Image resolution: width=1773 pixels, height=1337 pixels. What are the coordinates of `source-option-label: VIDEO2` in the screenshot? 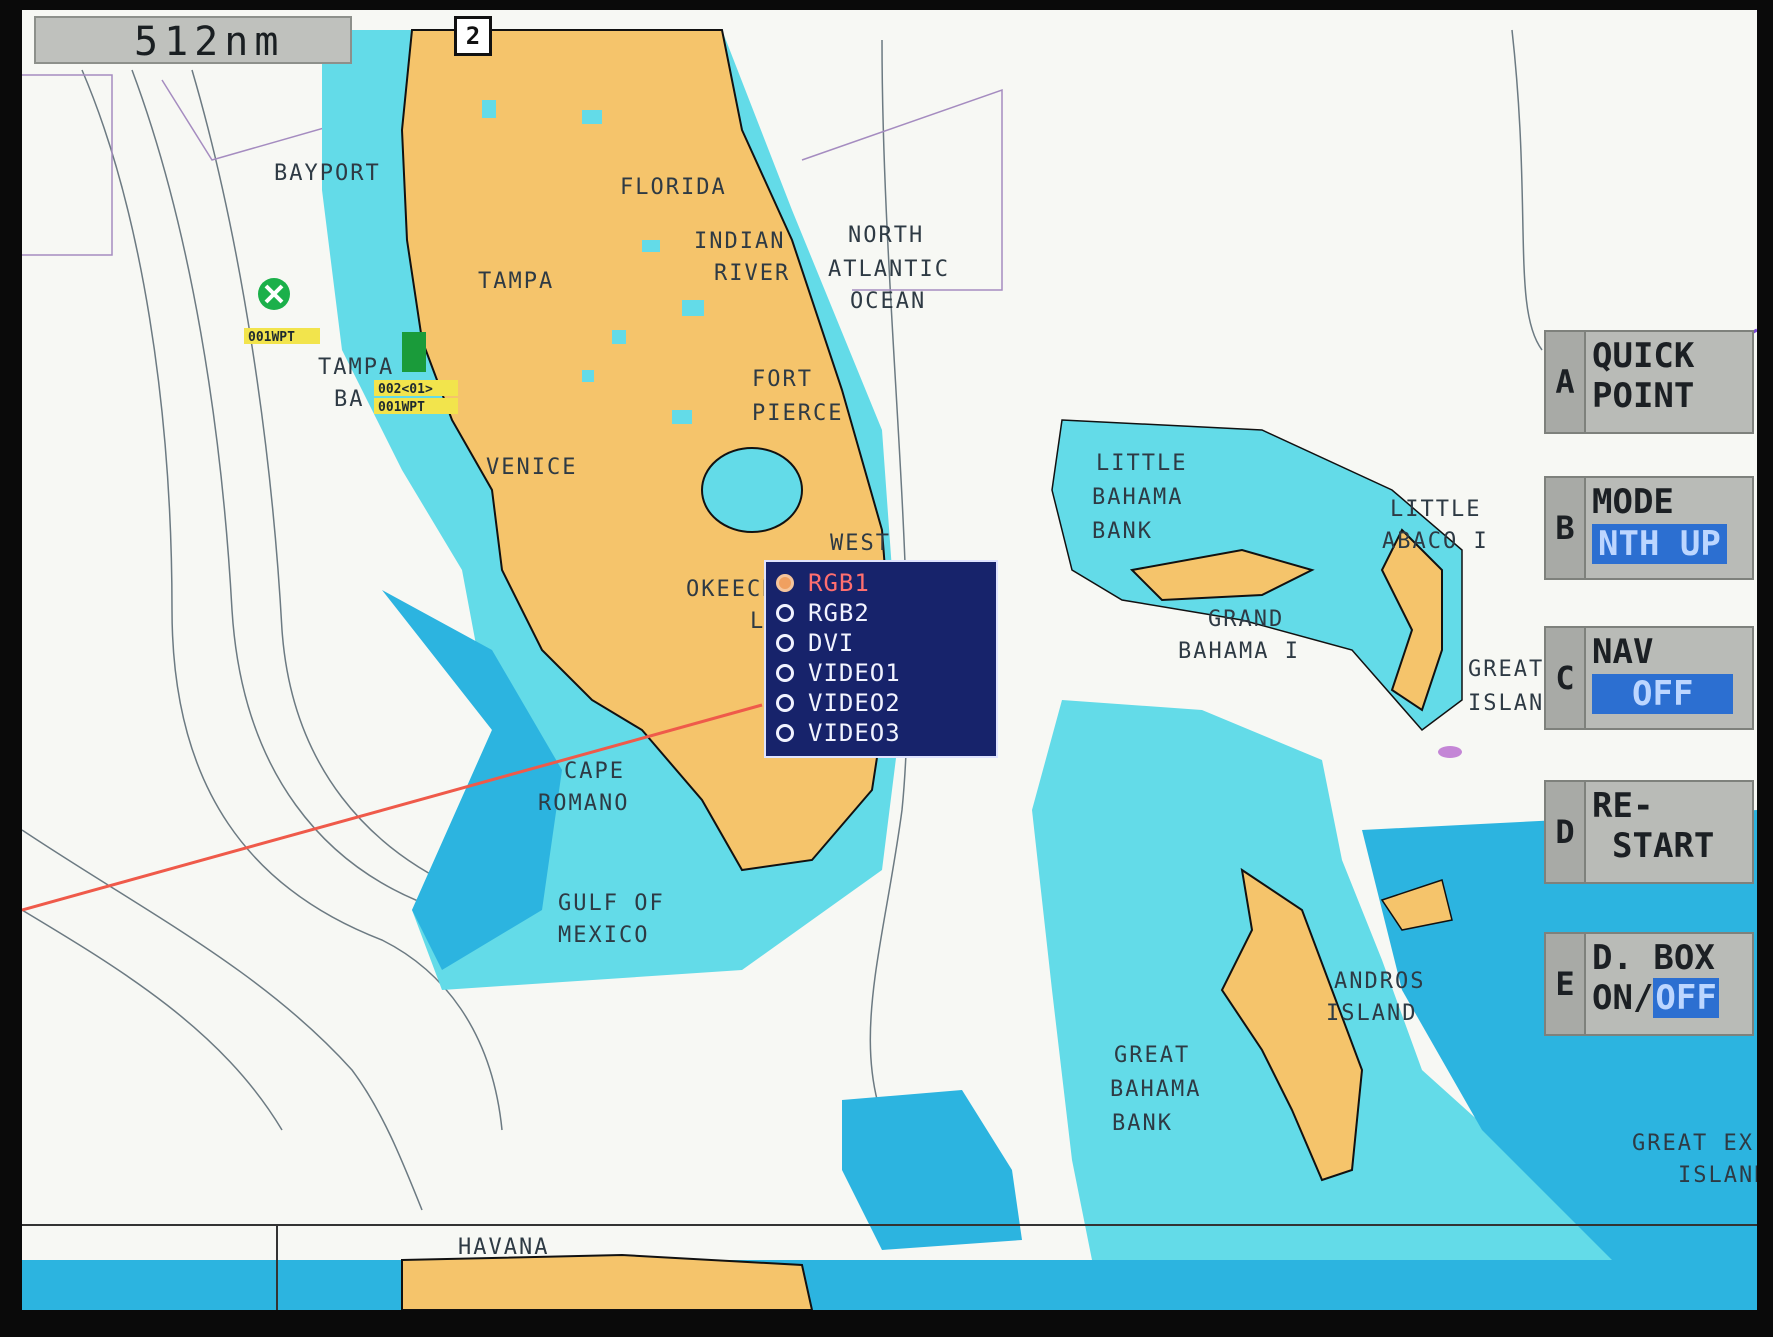 It's located at (854, 703).